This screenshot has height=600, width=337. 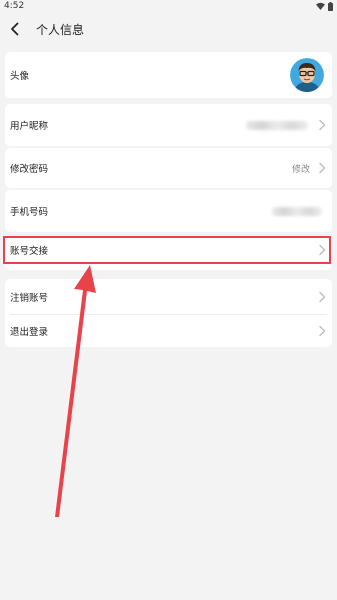 I want to click on wifi-icon, so click(x=320, y=6).